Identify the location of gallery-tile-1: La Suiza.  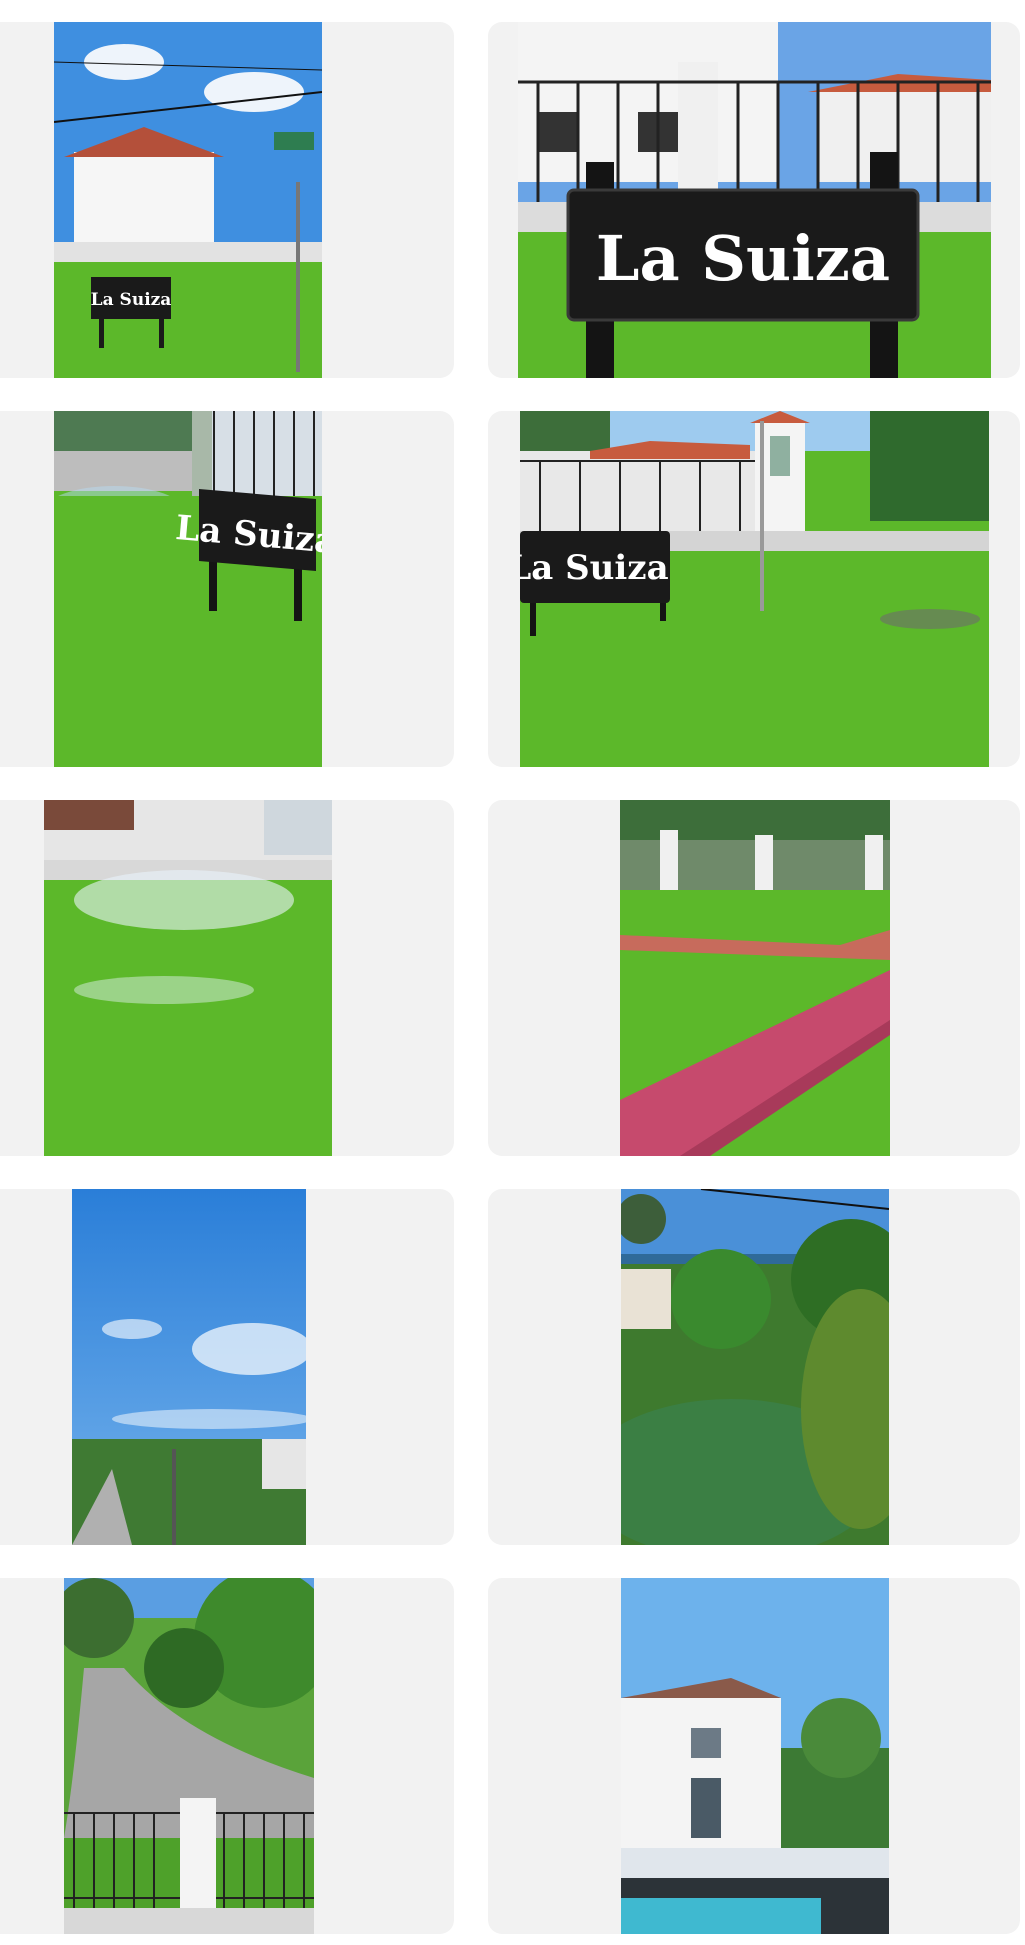
(227, 200).